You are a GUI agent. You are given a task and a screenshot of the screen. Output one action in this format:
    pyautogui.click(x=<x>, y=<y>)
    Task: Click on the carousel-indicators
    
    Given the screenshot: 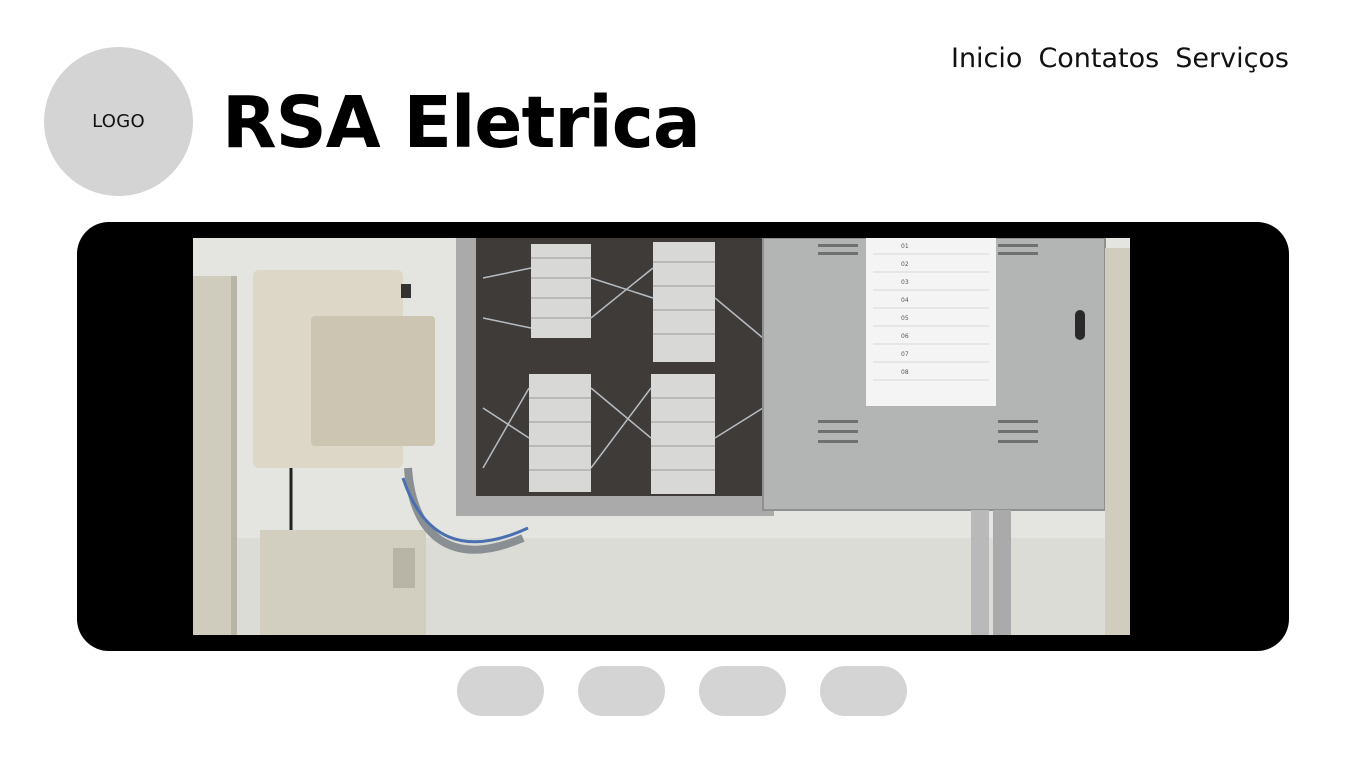 What is the action you would take?
    pyautogui.click(x=682, y=691)
    